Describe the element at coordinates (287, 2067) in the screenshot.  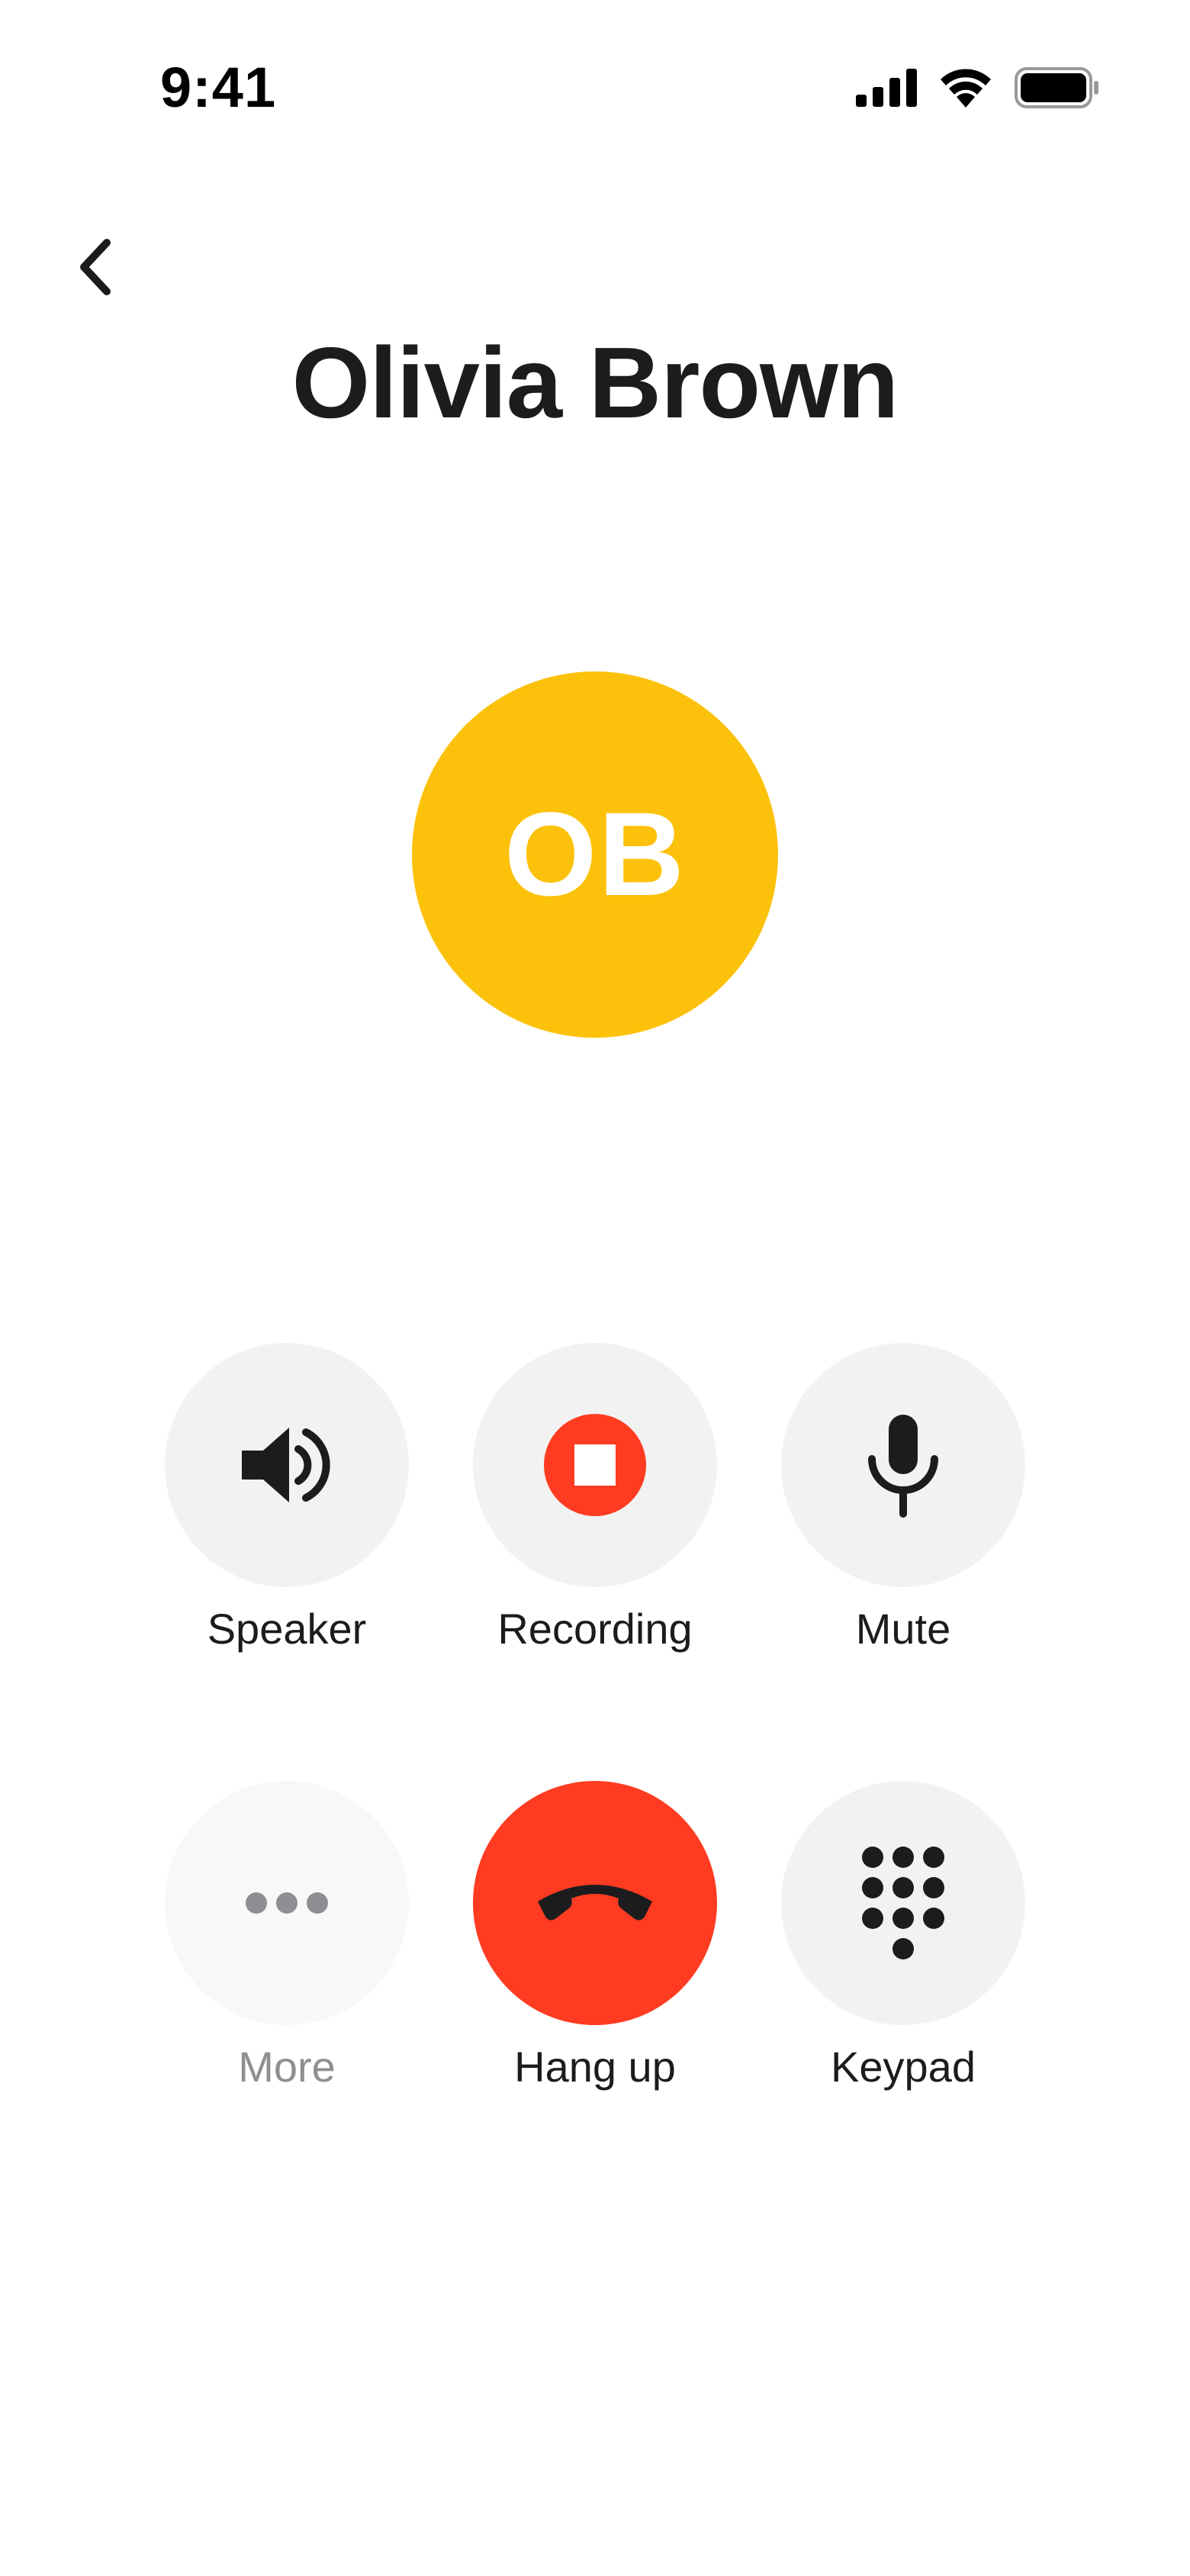
I see `more-label: More` at that location.